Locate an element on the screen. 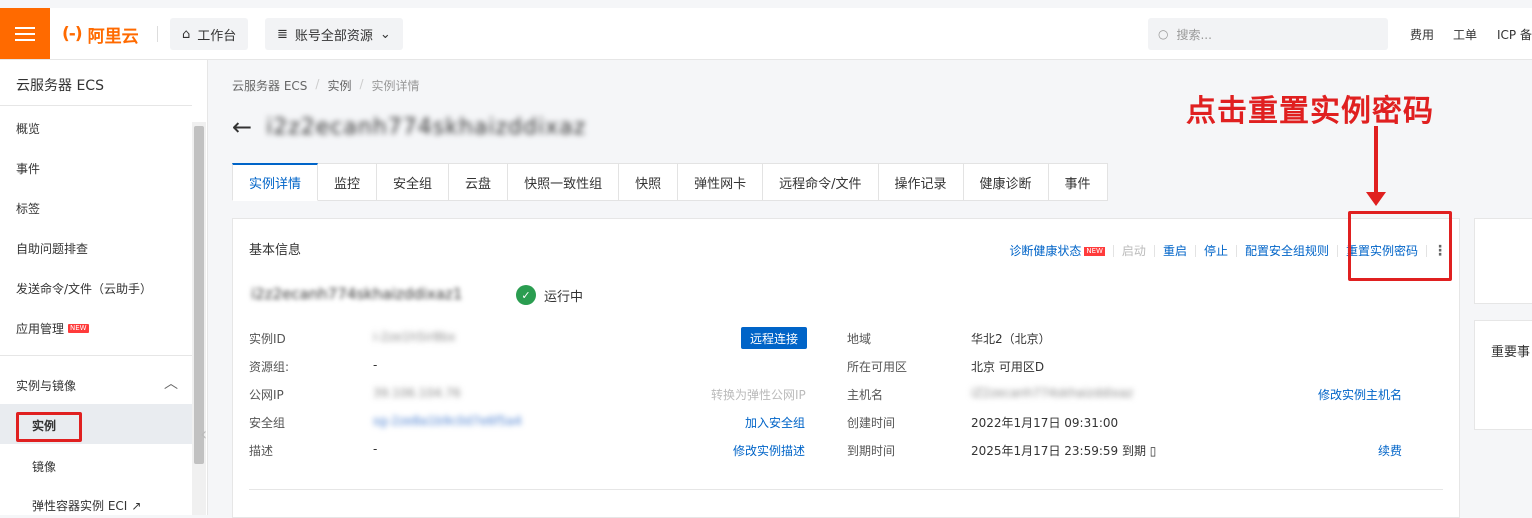 The width and height of the screenshot is (1532, 518). back-arrow-icon: ← is located at coordinates (242, 127).